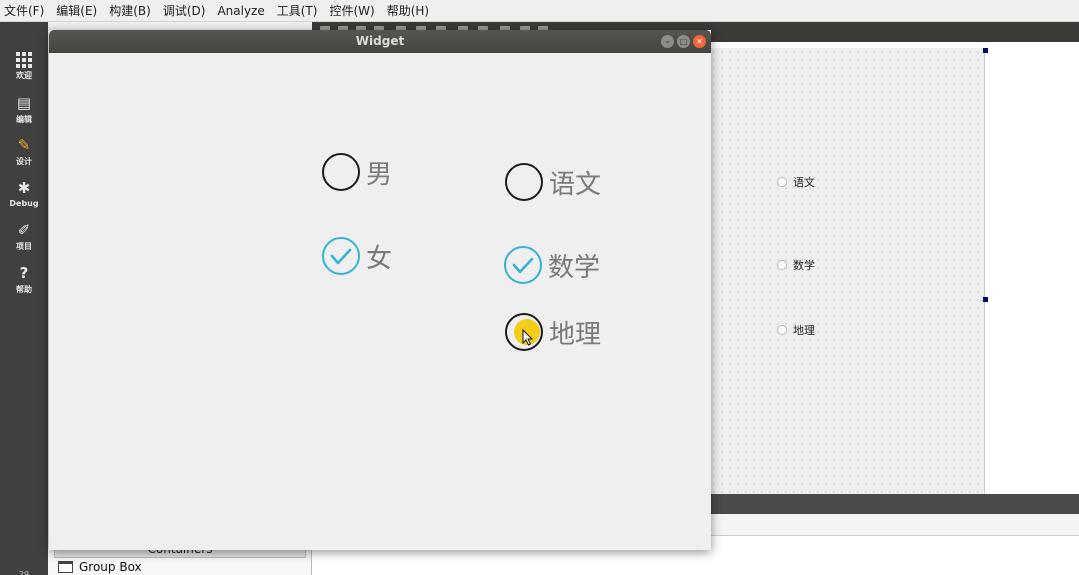 The image size is (1079, 575). I want to click on menu-tools: 工具(T), so click(297, 10).